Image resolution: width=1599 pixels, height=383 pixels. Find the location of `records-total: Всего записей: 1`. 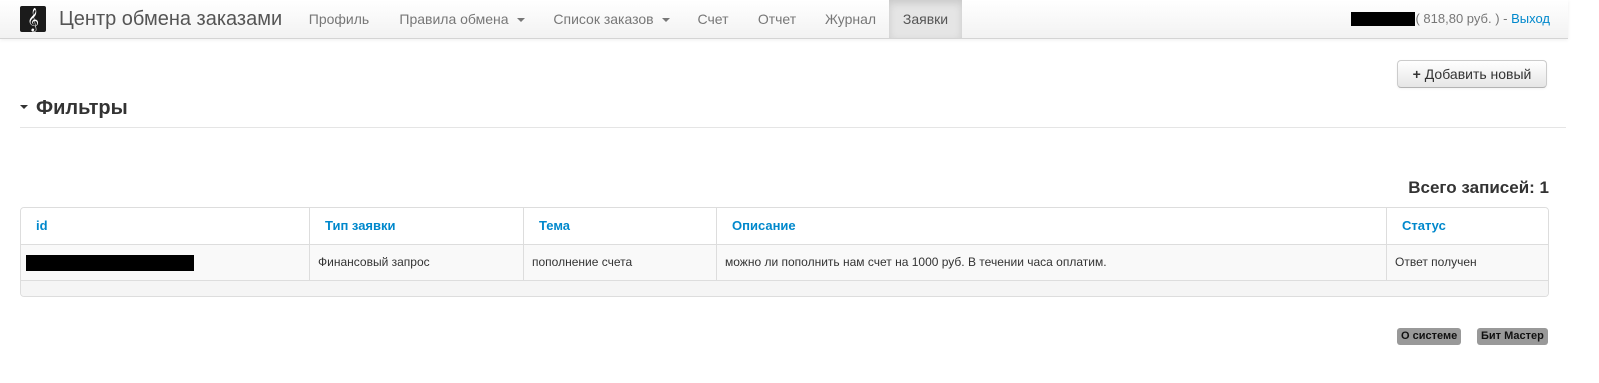

records-total: Всего записей: 1 is located at coordinates (1478, 187).